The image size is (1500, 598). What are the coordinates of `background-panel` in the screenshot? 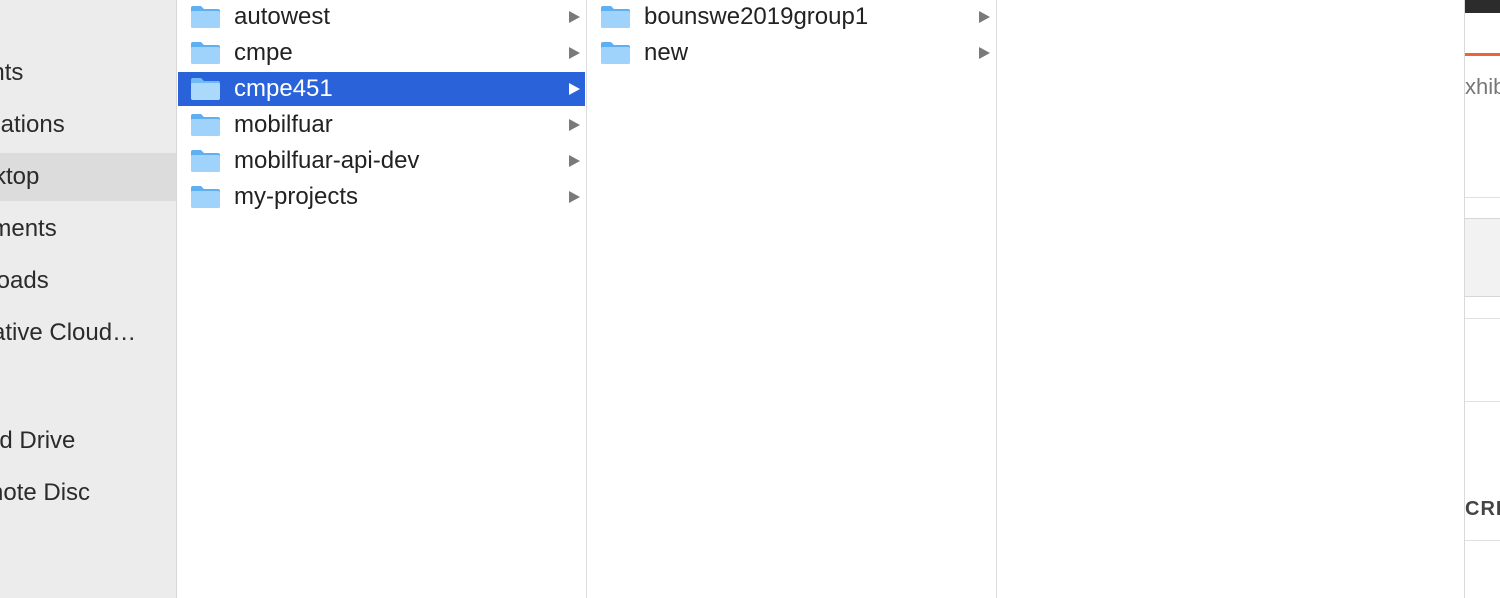 It's located at (1482, 257).